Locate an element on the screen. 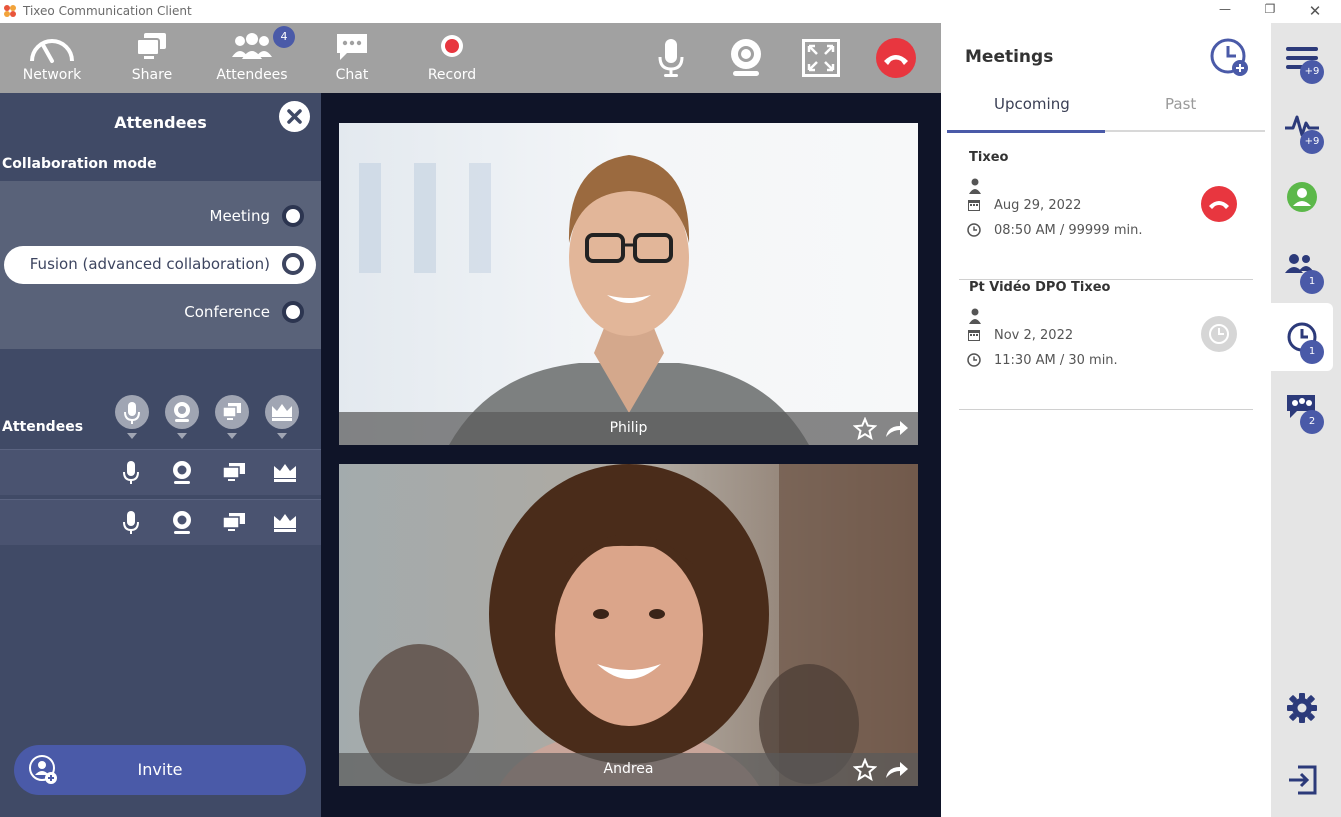 The image size is (1341, 817). tab-past: Past is located at coordinates (1180, 104).